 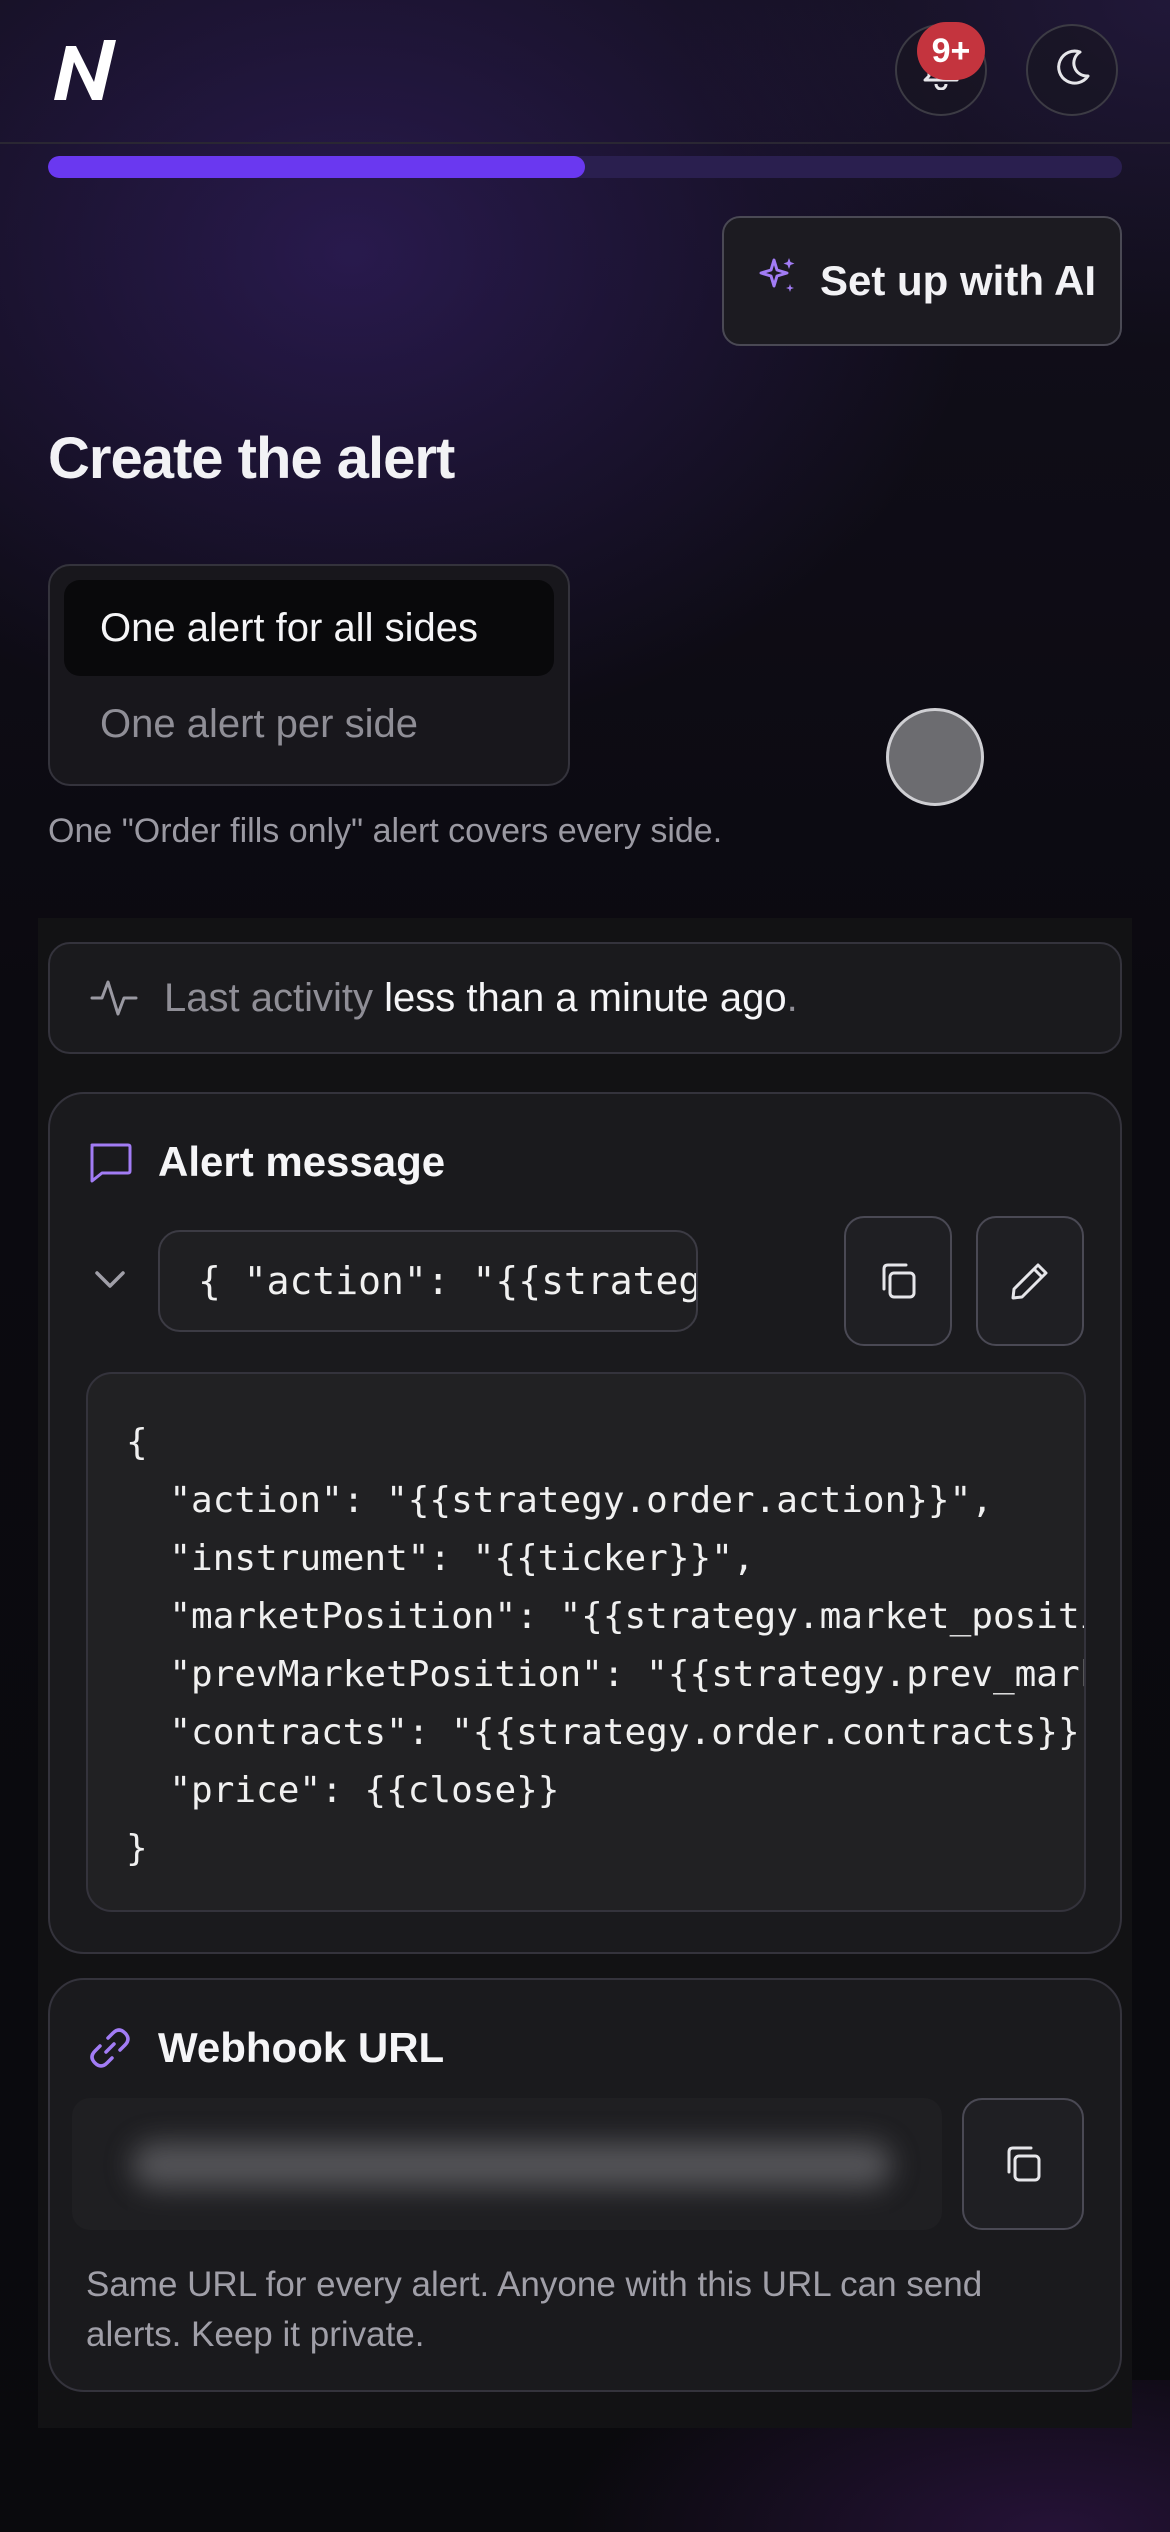 What do you see at coordinates (301, 2047) in the screenshot?
I see `webhook-url-title: Webhook URL` at bounding box center [301, 2047].